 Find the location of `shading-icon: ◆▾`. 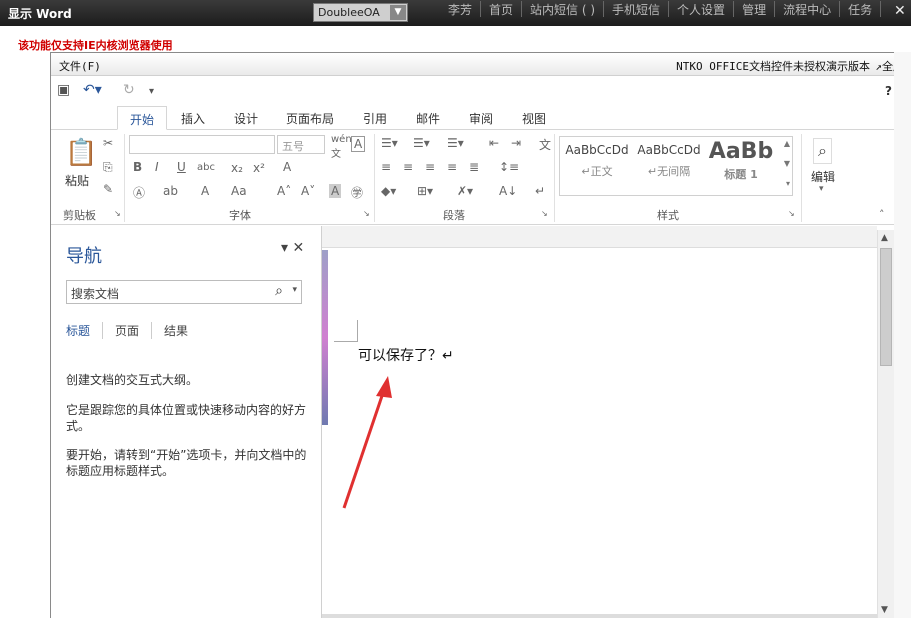

shading-icon: ◆▾ is located at coordinates (388, 191).